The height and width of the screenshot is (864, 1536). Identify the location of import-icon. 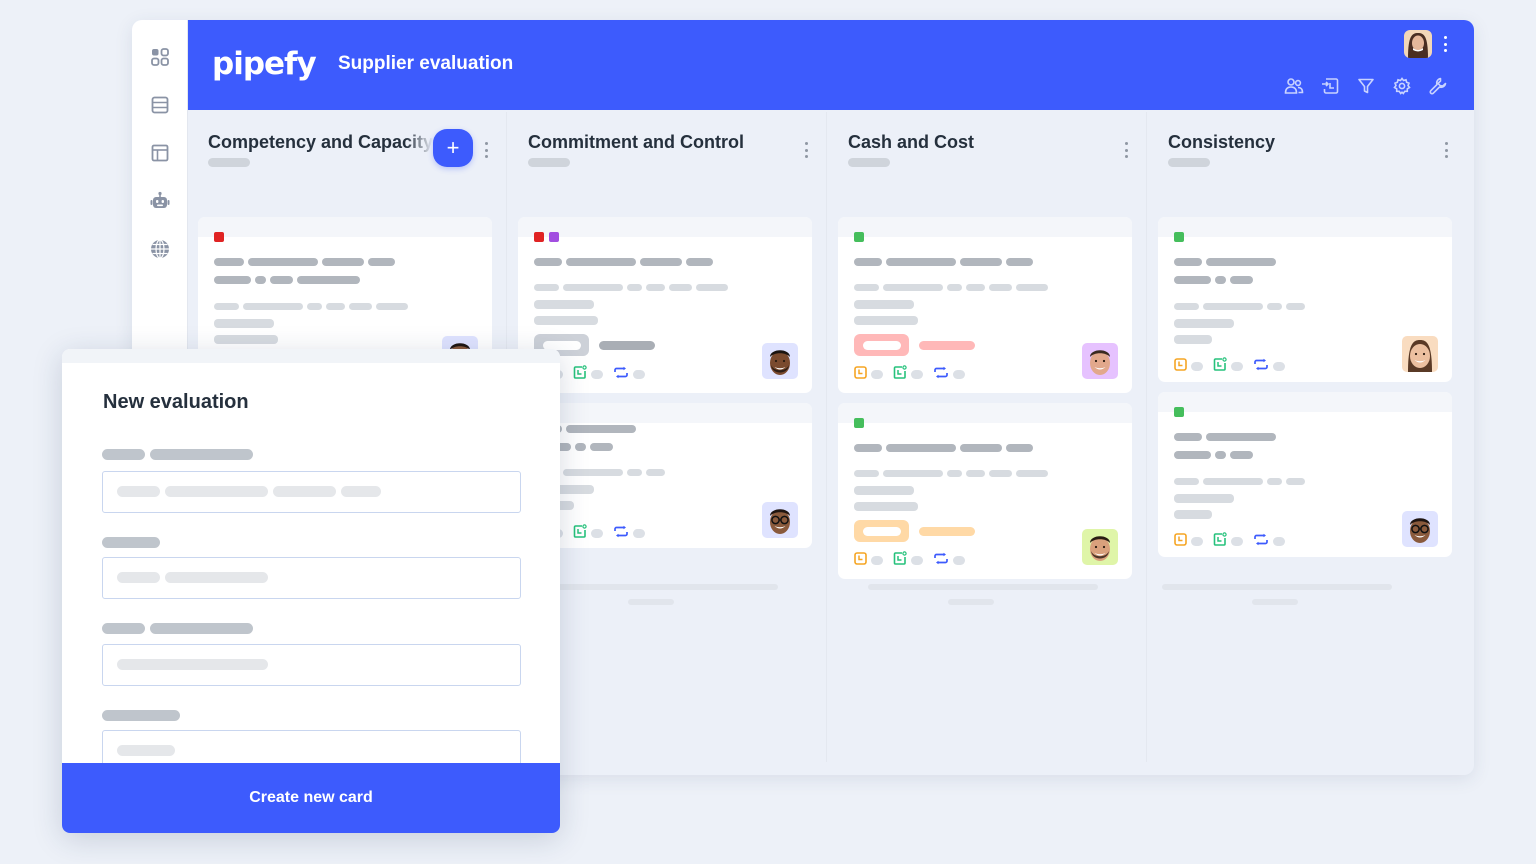
(1330, 86).